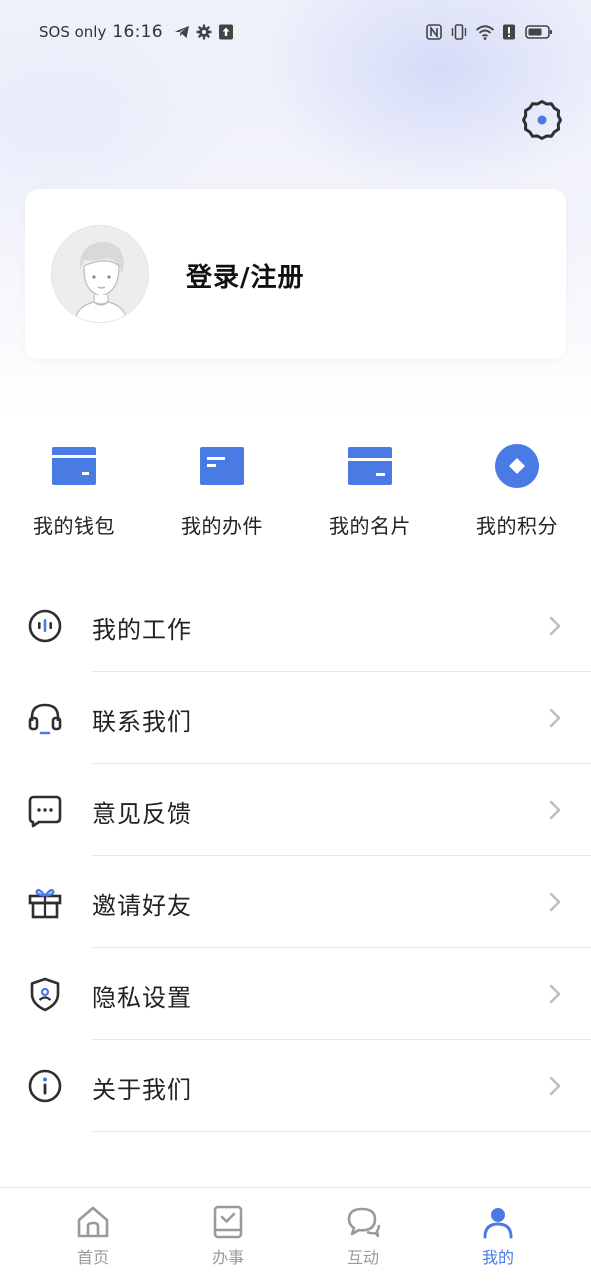  I want to click on points-icon, so click(517, 466).